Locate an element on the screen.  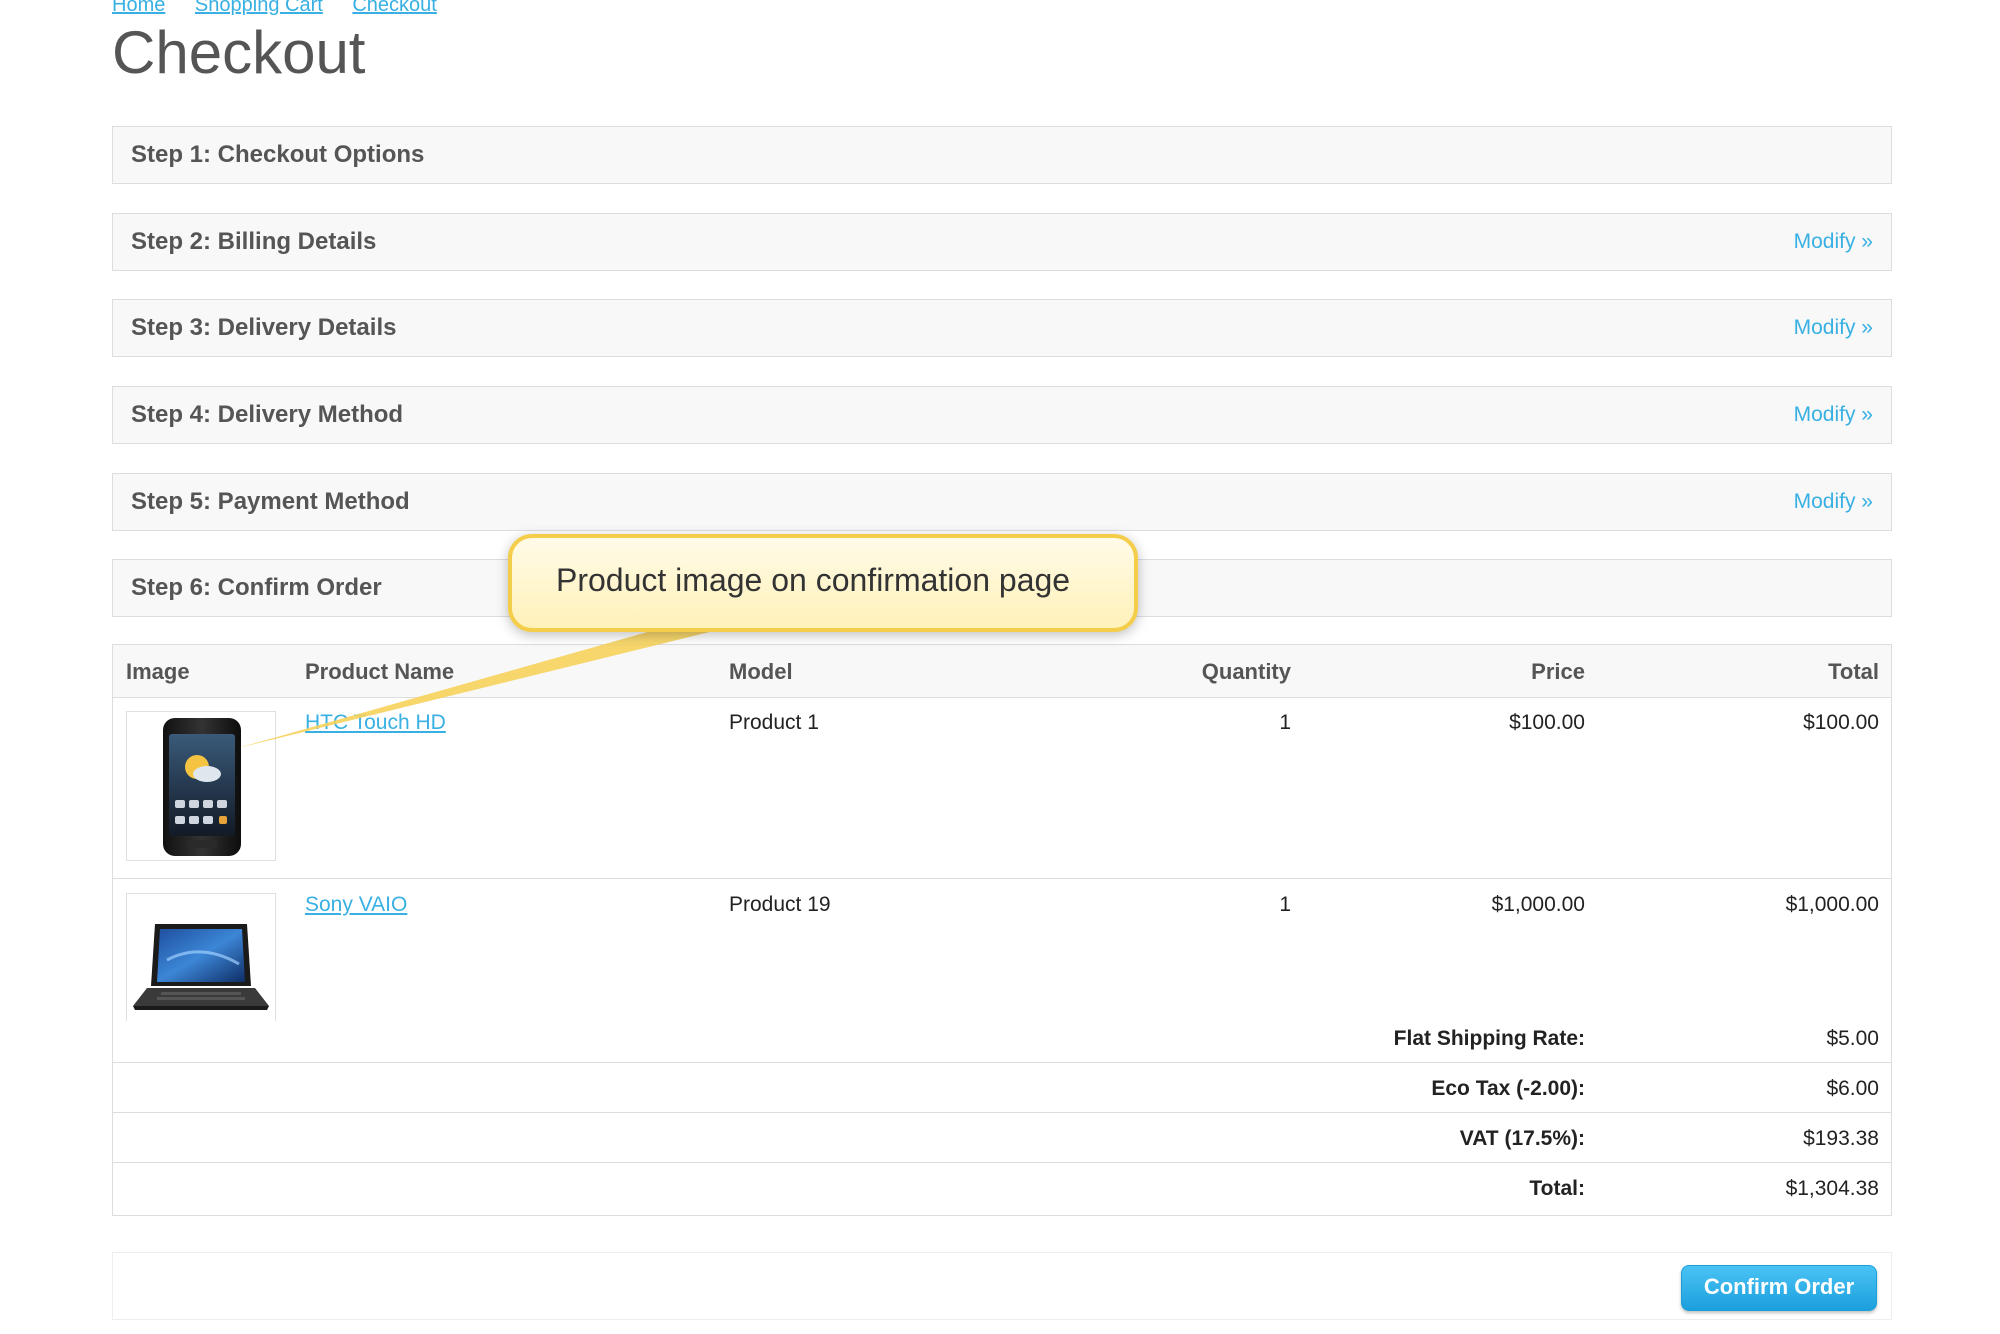
callout-pointer is located at coordinates (488, 686).